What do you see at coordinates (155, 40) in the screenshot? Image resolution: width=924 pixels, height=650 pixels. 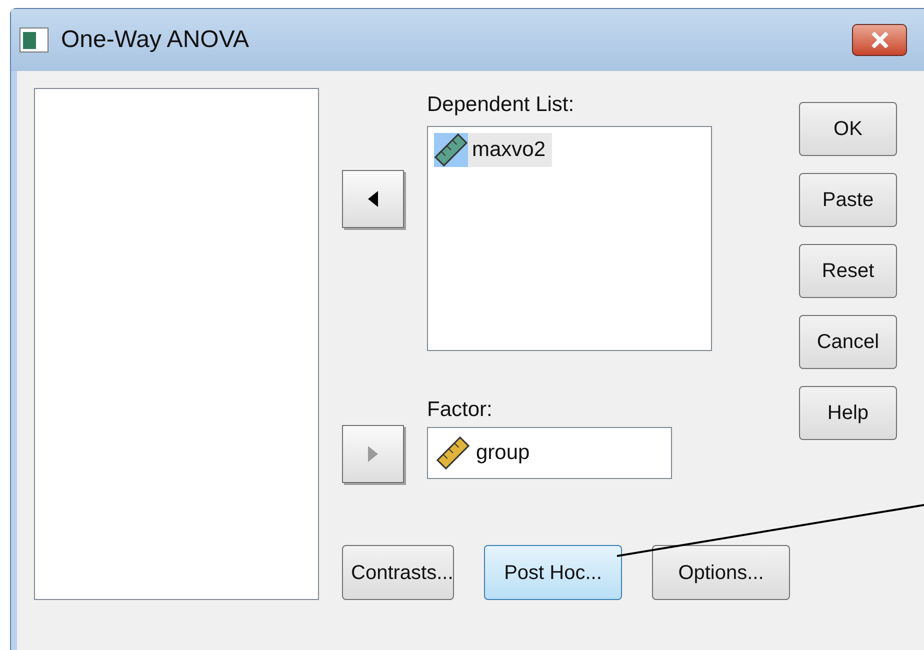 I see `window-title: One-Way ANOVA` at bounding box center [155, 40].